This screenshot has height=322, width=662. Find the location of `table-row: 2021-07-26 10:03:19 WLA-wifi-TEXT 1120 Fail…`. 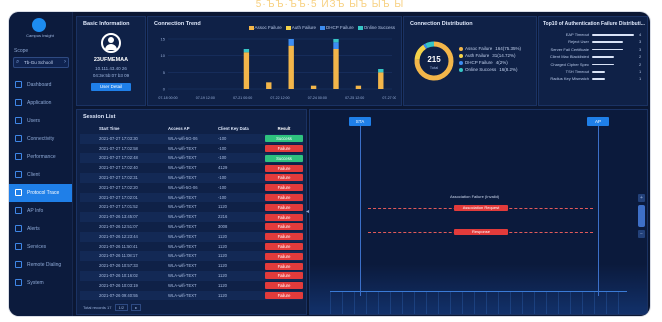

table-row: 2021-07-26 10:03:19 WLA-wifi-TEXT 1120 Fail… is located at coordinates (191, 286).